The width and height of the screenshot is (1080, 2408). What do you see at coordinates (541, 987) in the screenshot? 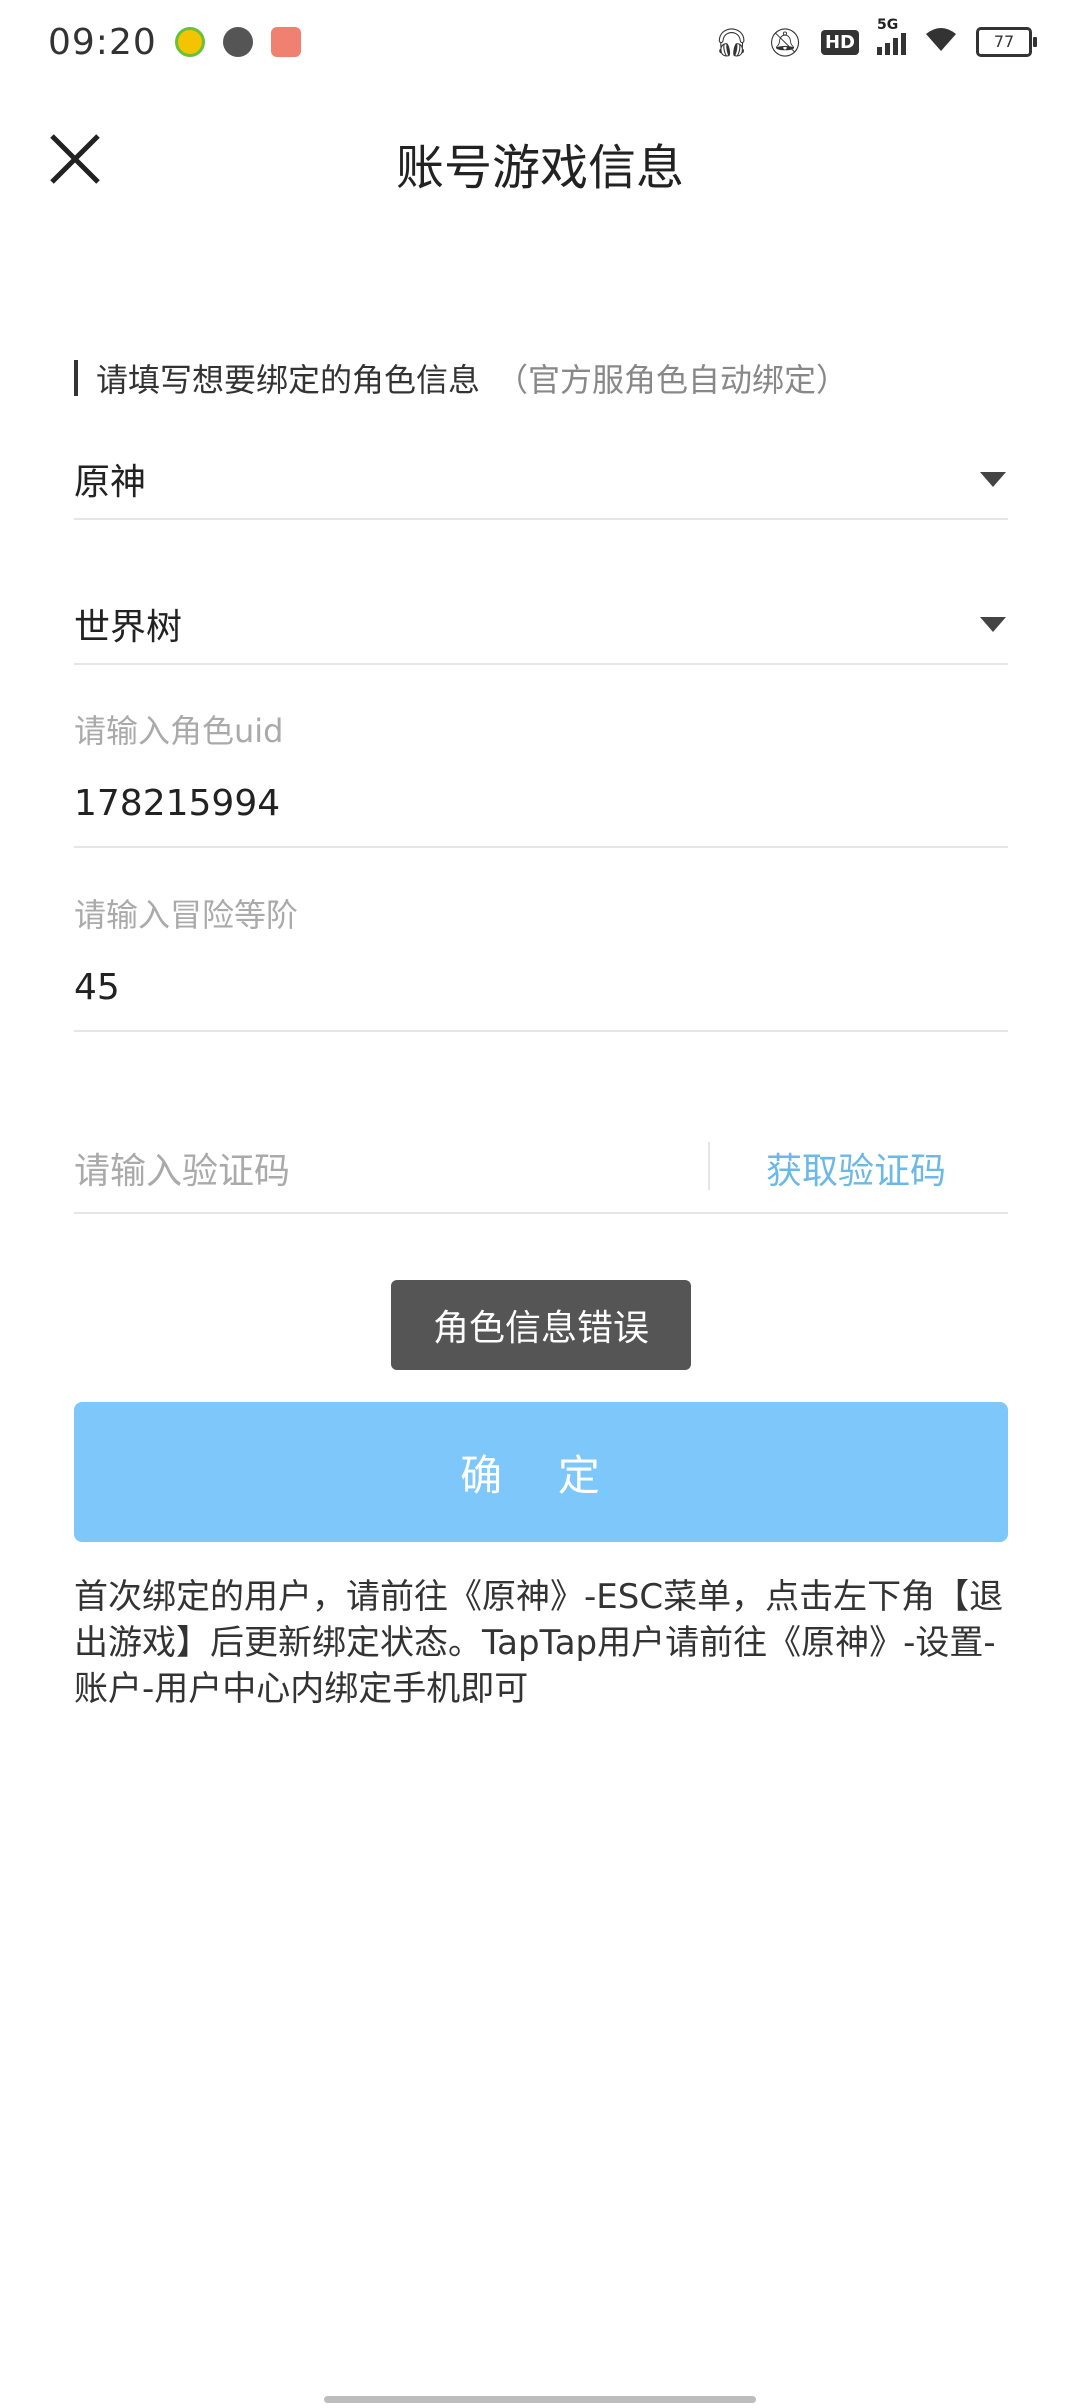
I see `level-input: 45` at bounding box center [541, 987].